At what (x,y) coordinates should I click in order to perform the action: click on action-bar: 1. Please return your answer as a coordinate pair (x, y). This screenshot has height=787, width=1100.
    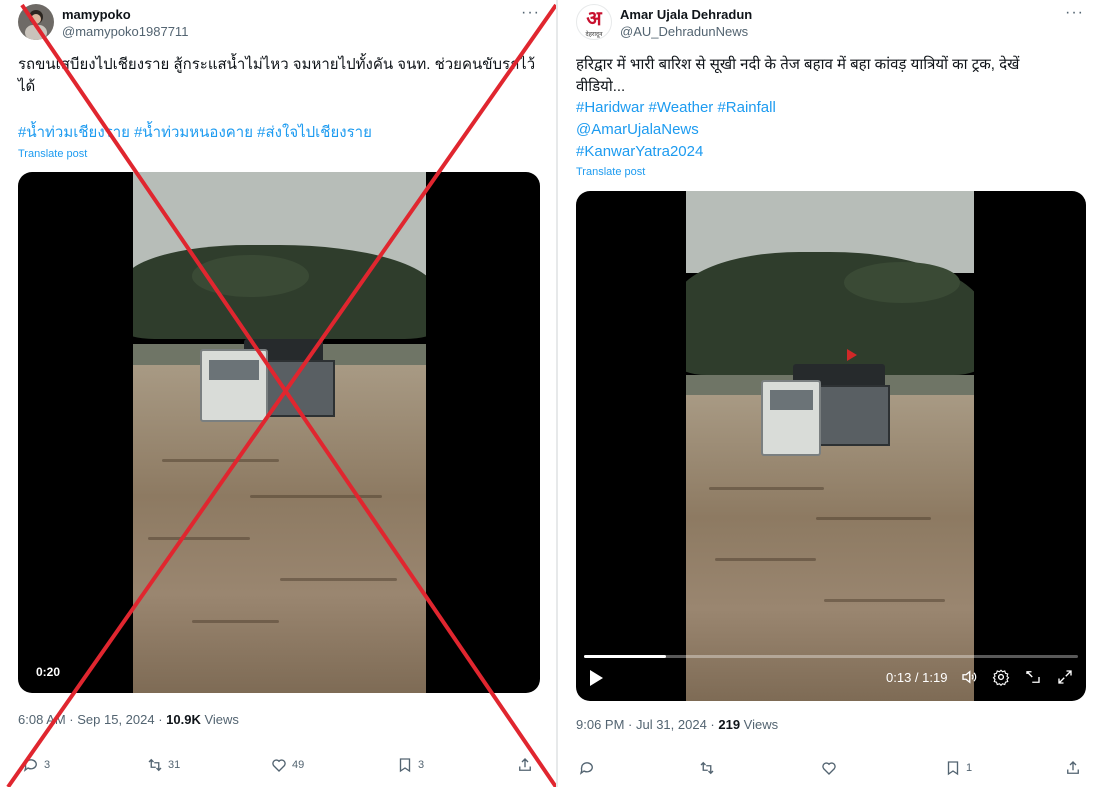
    Looking at the image, I should click on (831, 771).